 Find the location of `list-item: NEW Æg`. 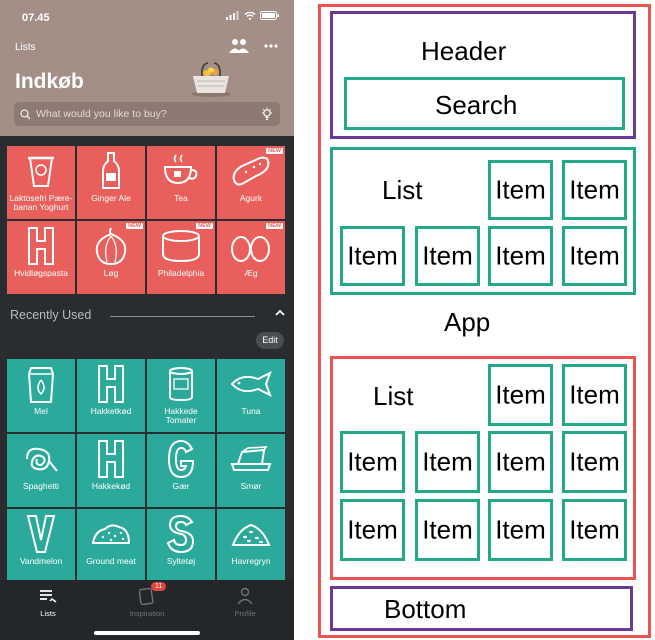

list-item: NEW Æg is located at coordinates (251, 257).